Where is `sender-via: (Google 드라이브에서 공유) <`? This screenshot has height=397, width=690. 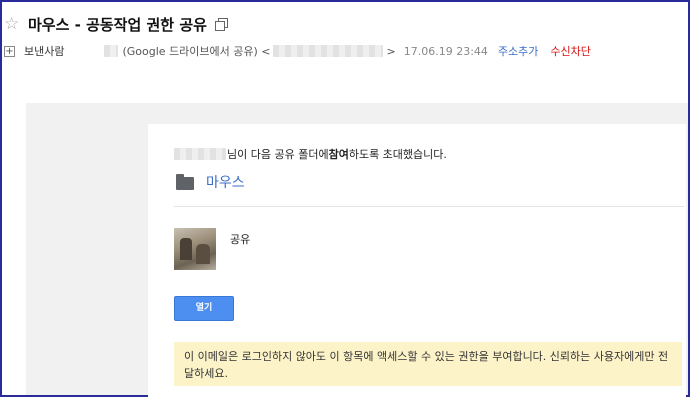
sender-via: (Google 드라이브에서 공유) < is located at coordinates (196, 51).